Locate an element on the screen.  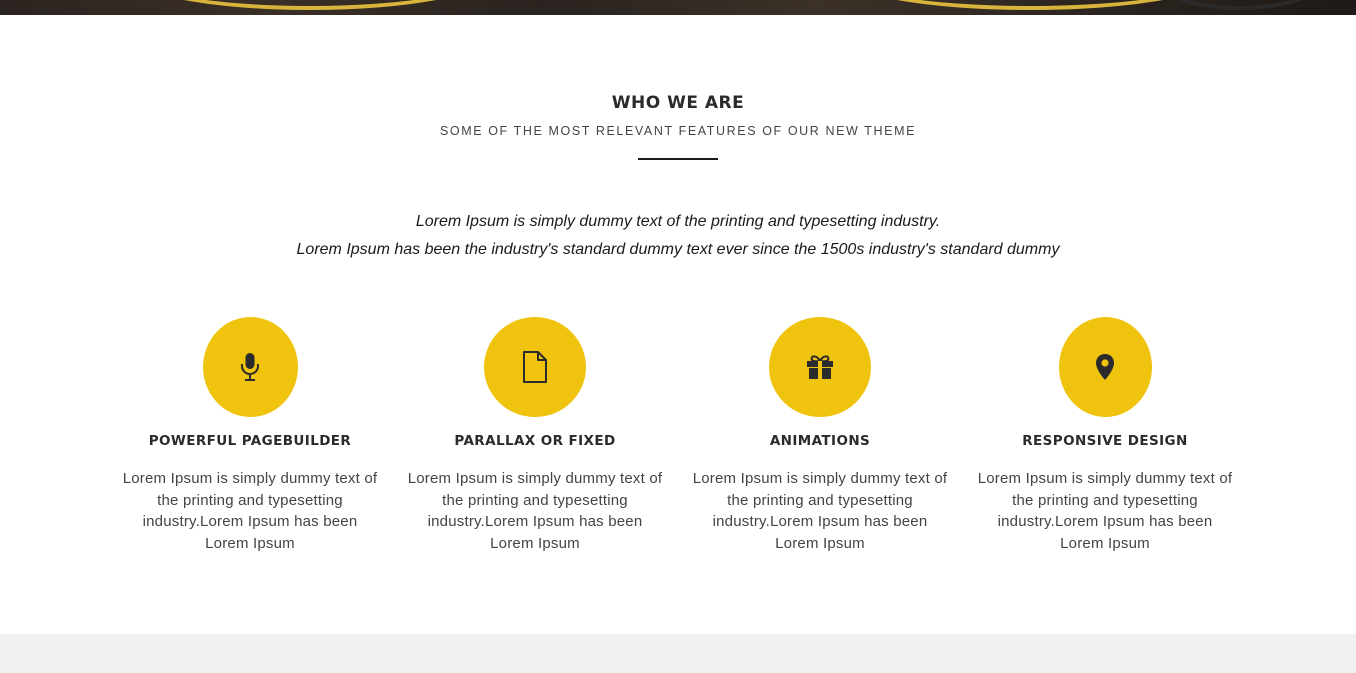
map-pin-icon is located at coordinates (1105, 367).